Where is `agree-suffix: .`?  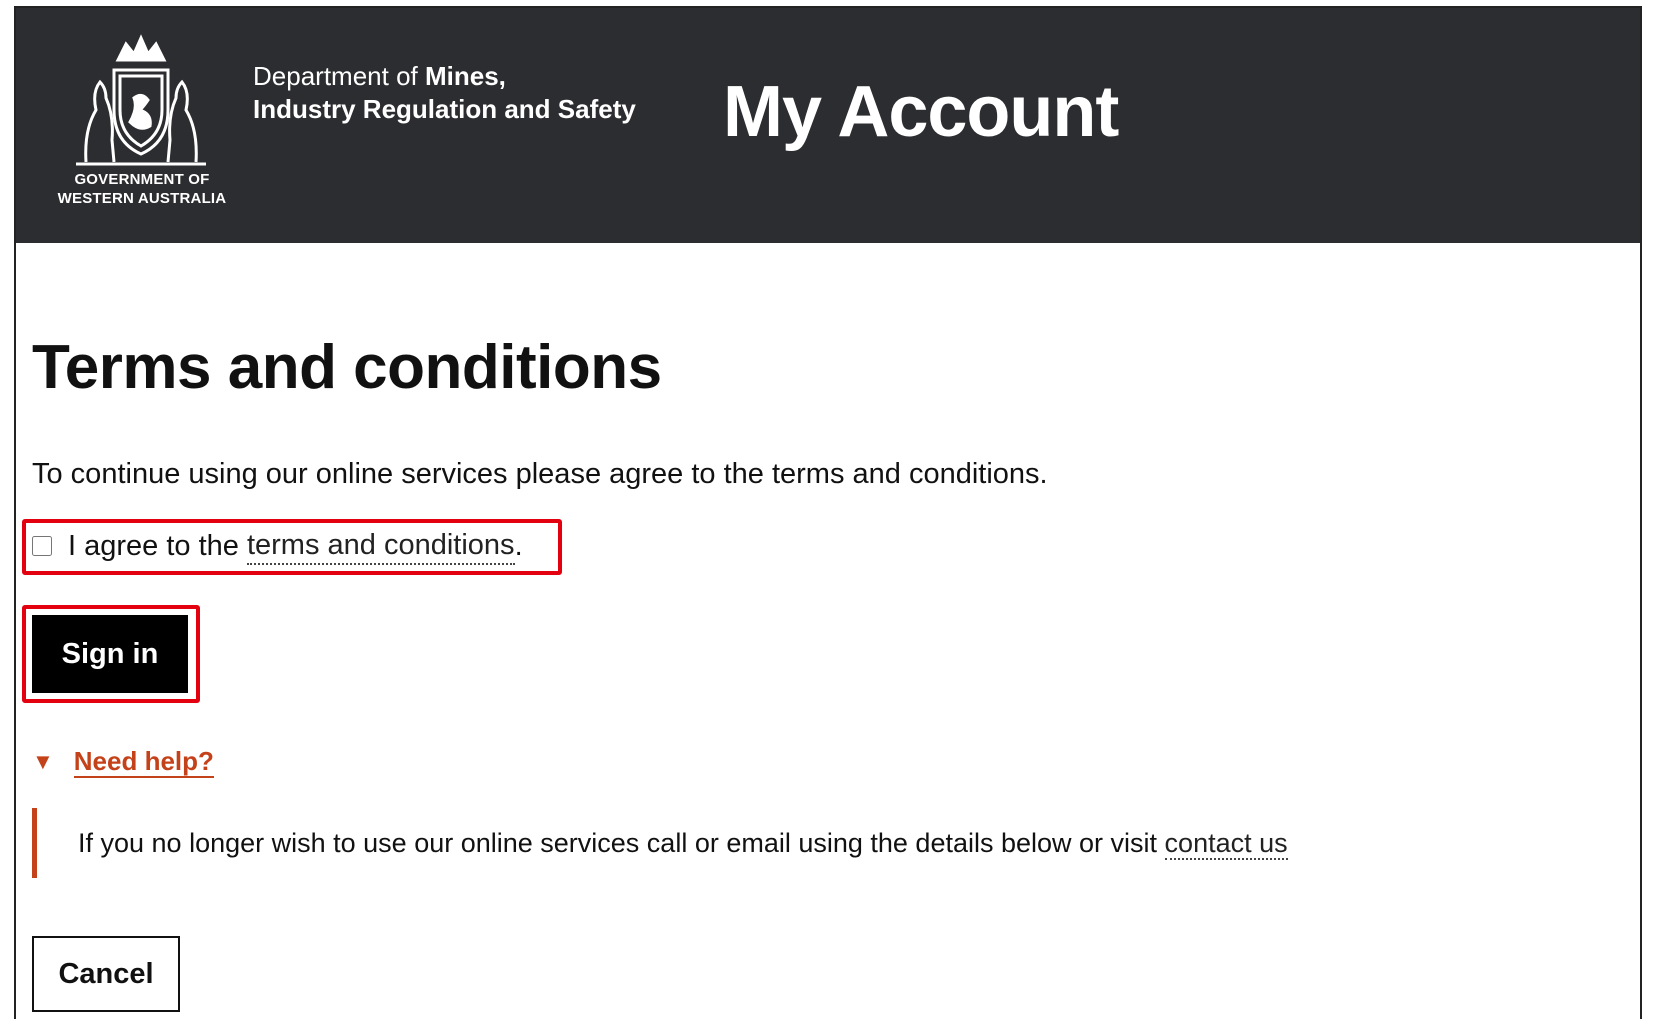 agree-suffix: . is located at coordinates (518, 546).